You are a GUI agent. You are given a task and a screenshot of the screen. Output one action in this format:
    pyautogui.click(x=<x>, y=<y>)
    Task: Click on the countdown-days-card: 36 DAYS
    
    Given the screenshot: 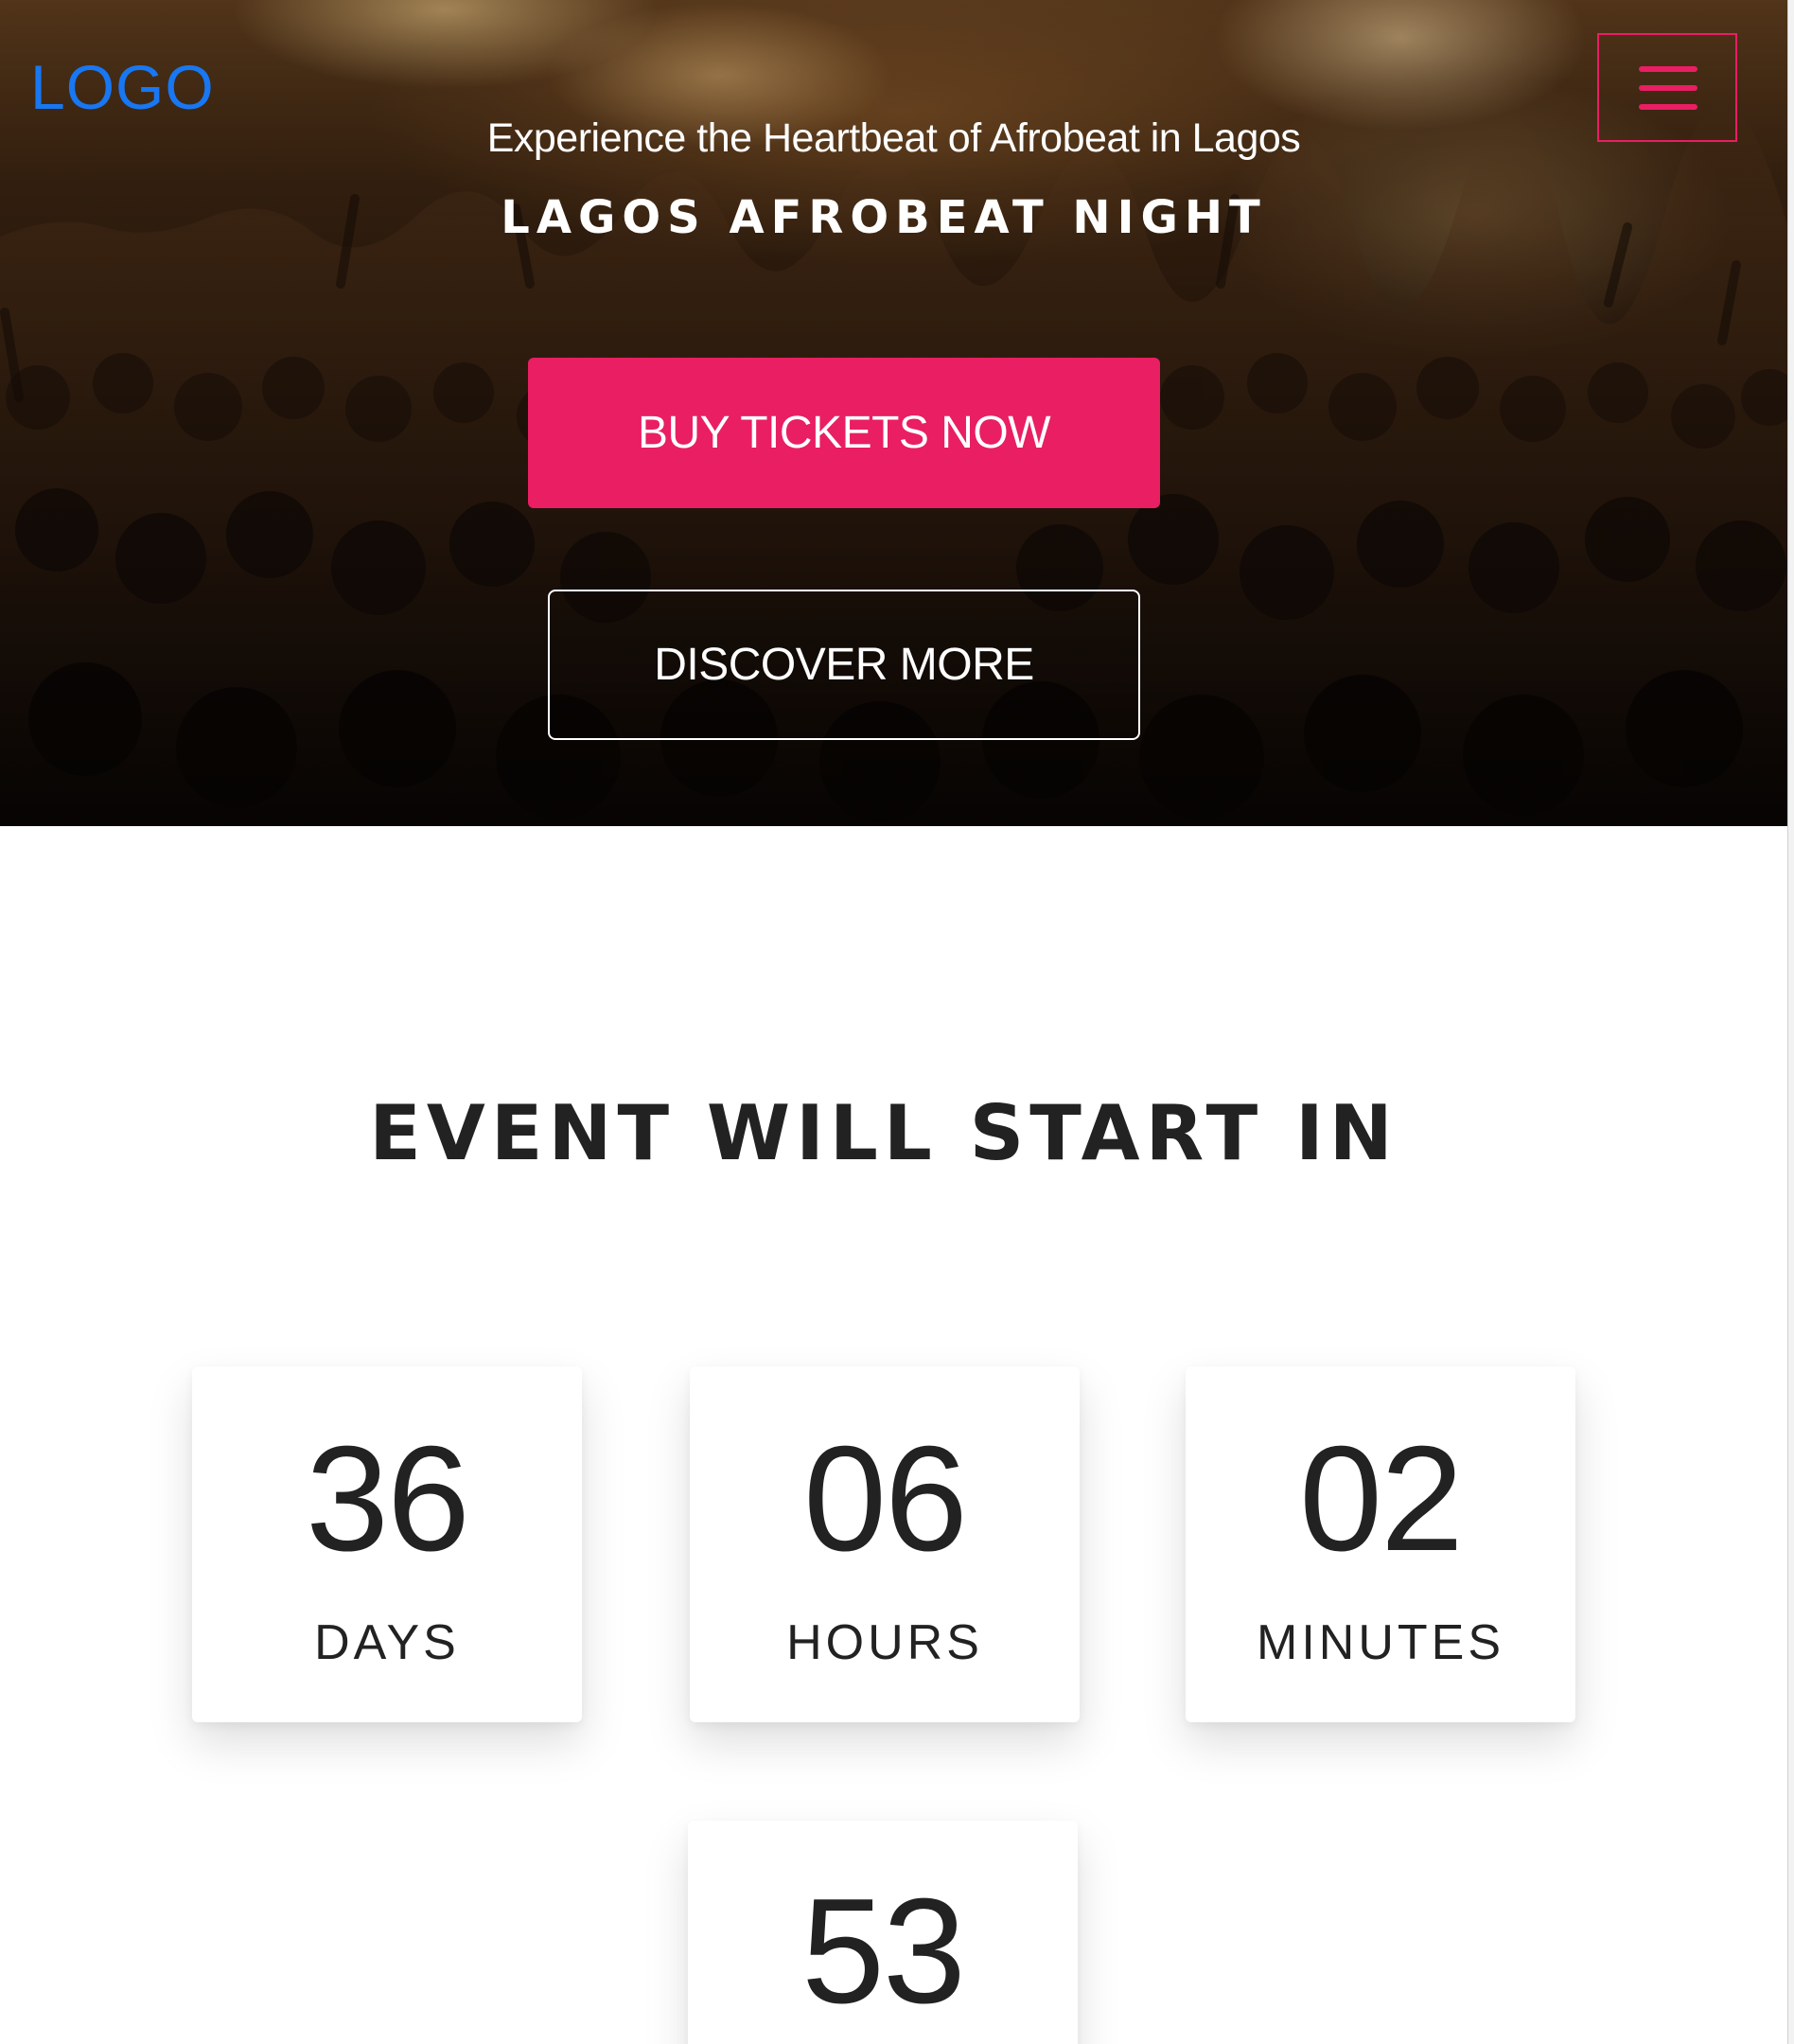 What is the action you would take?
    pyautogui.click(x=387, y=1544)
    